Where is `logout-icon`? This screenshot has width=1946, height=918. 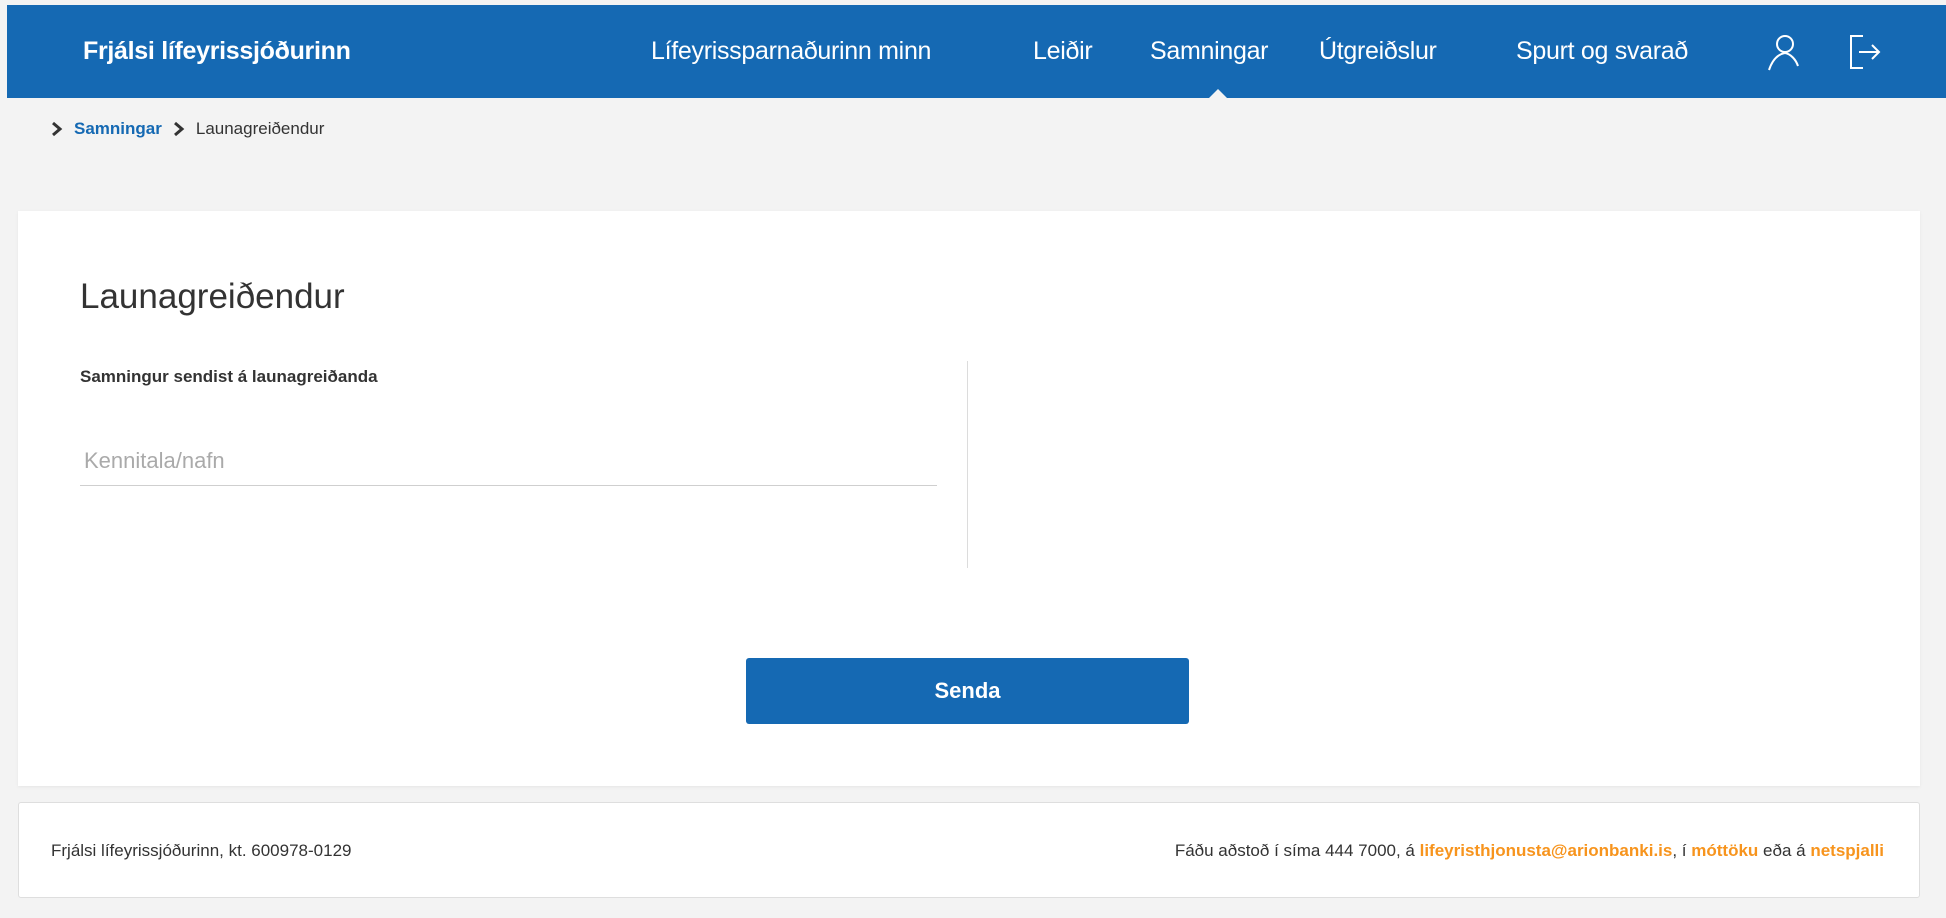
logout-icon is located at coordinates (1865, 52).